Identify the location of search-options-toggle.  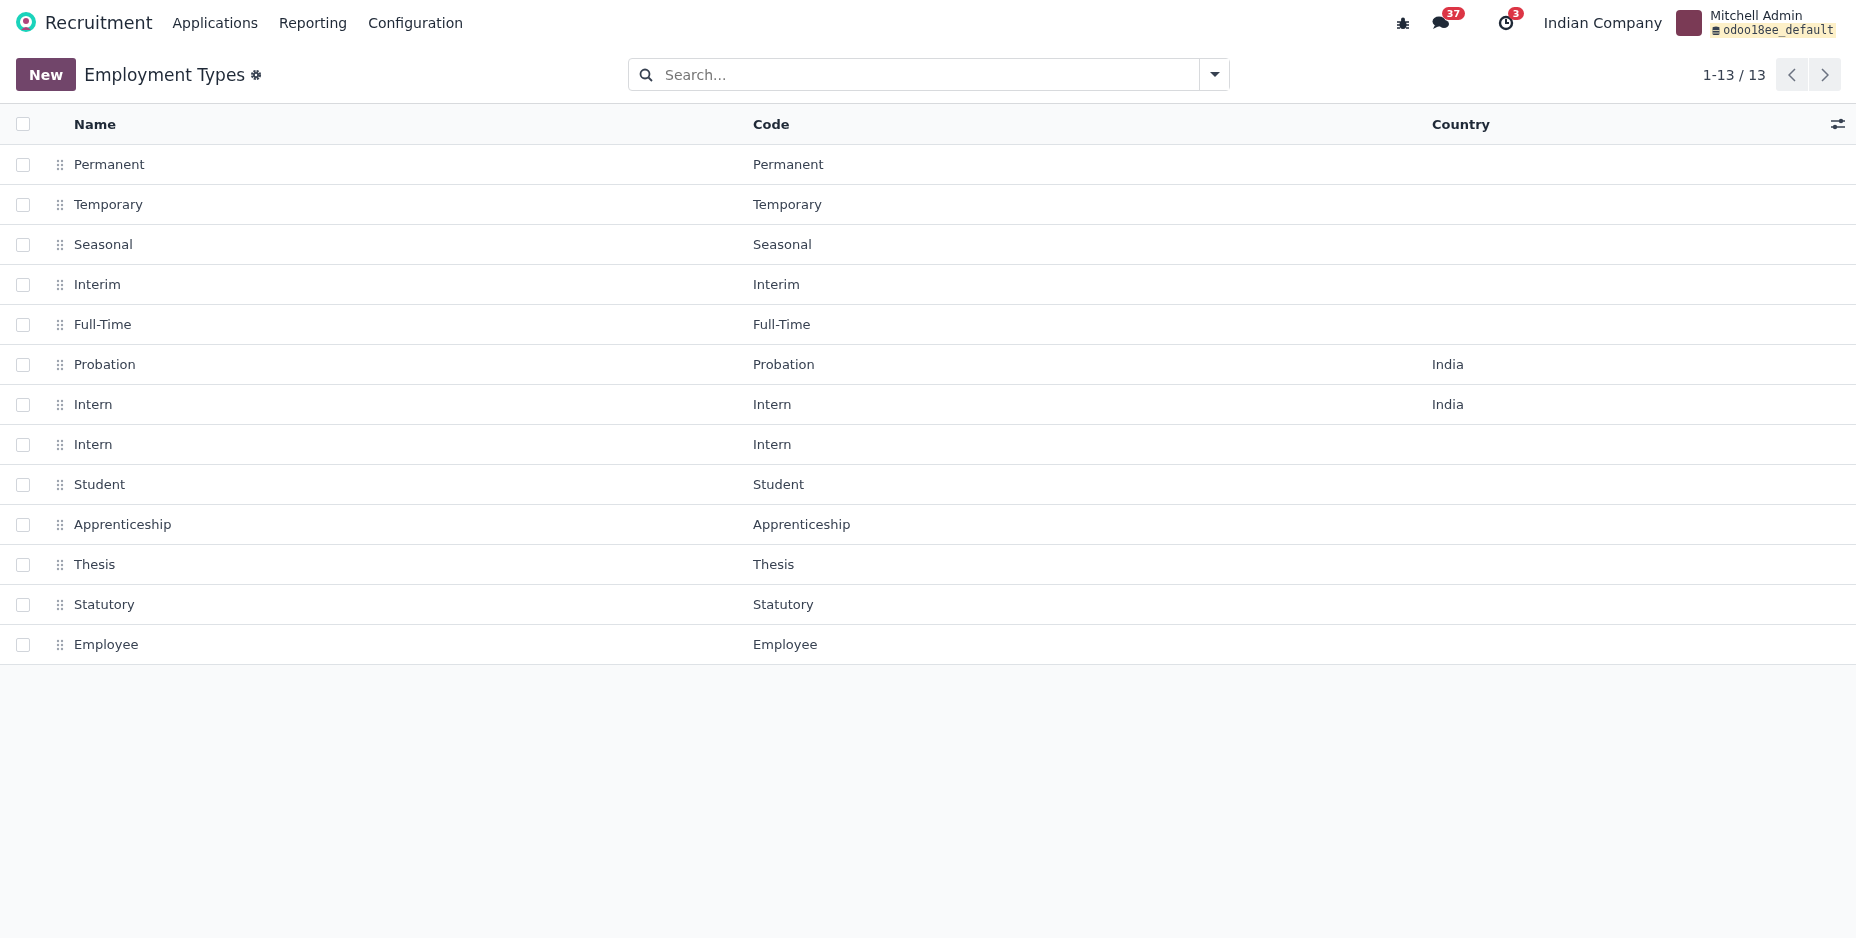
(1214, 74).